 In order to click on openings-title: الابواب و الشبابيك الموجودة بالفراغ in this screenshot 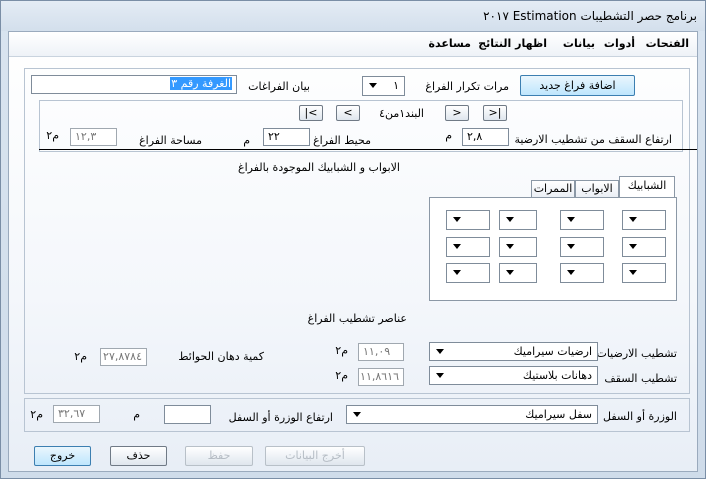, I will do `click(319, 167)`.